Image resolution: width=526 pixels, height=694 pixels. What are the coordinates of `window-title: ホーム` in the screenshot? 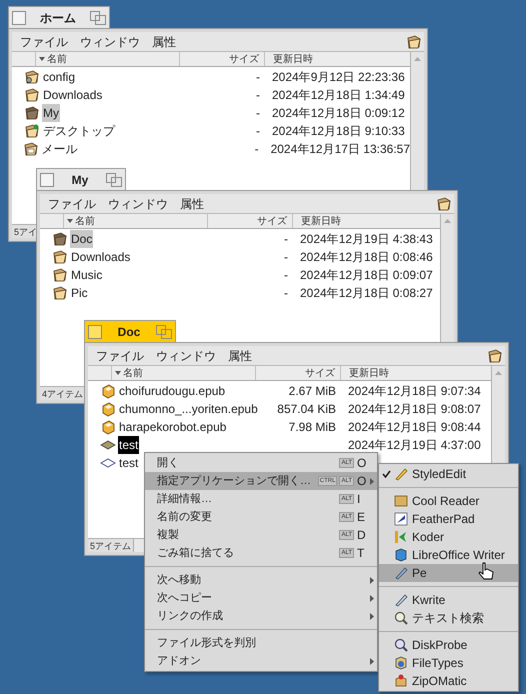 It's located at (58, 18).